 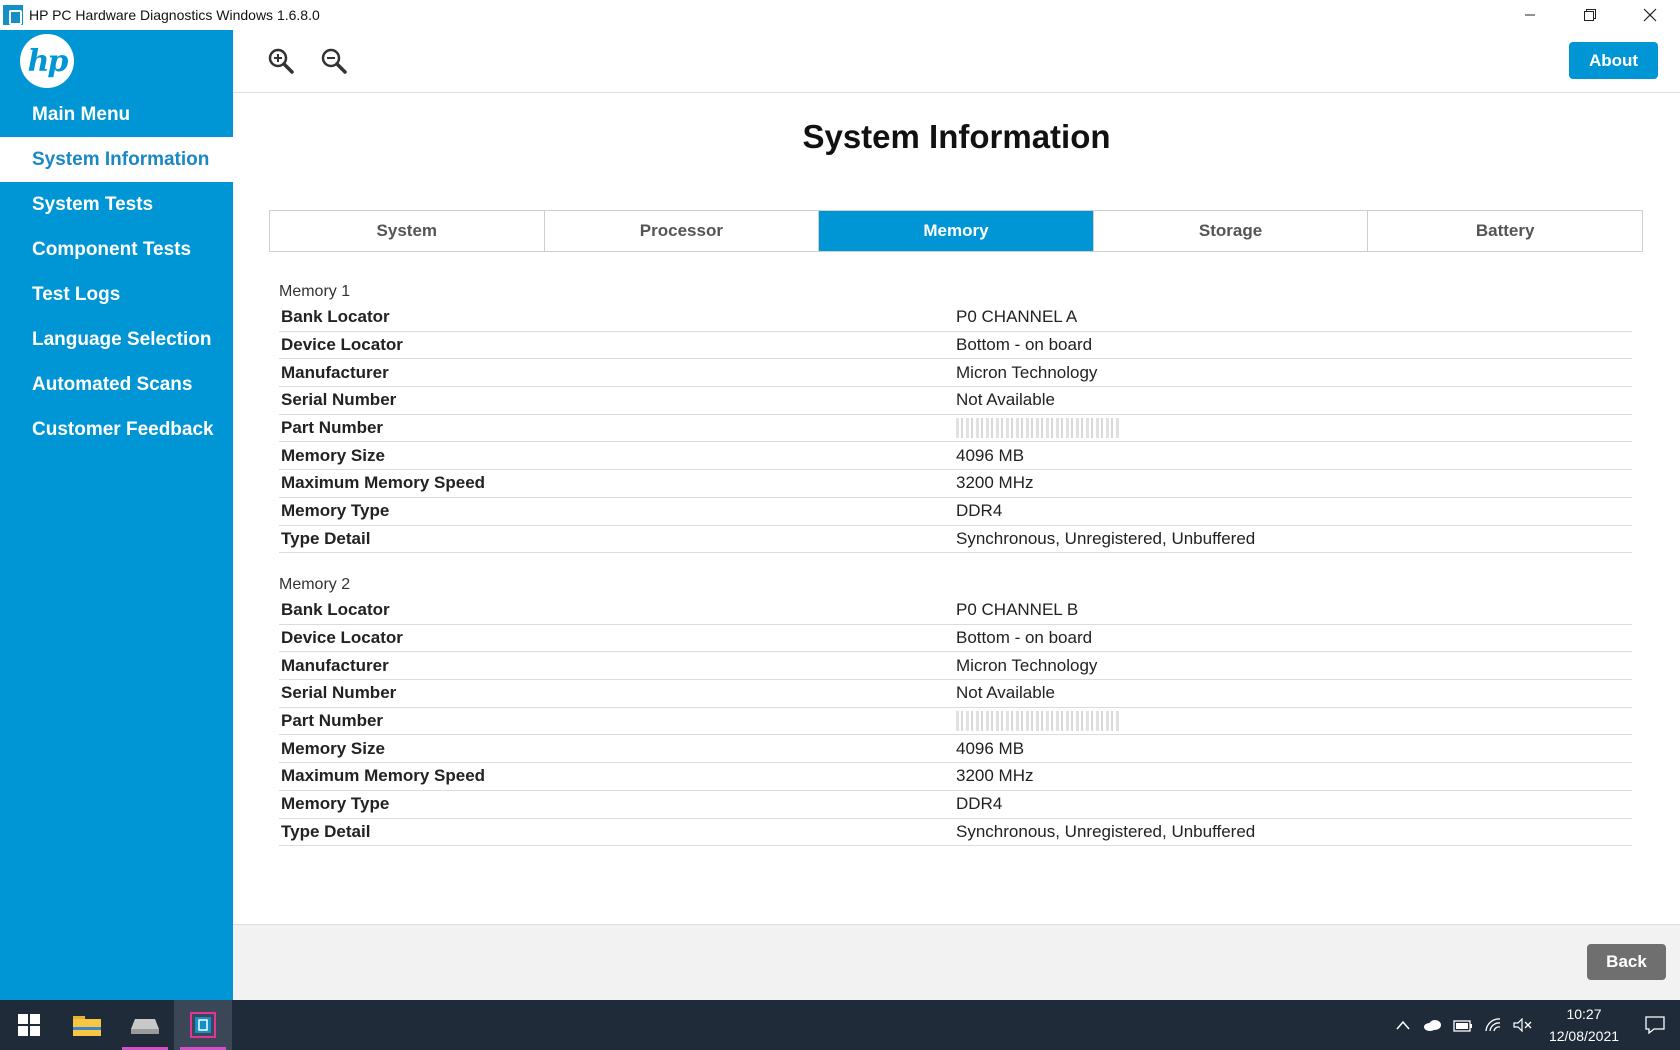 I want to click on sidebar-item-automated-scans: Automated Scans, so click(x=116, y=384).